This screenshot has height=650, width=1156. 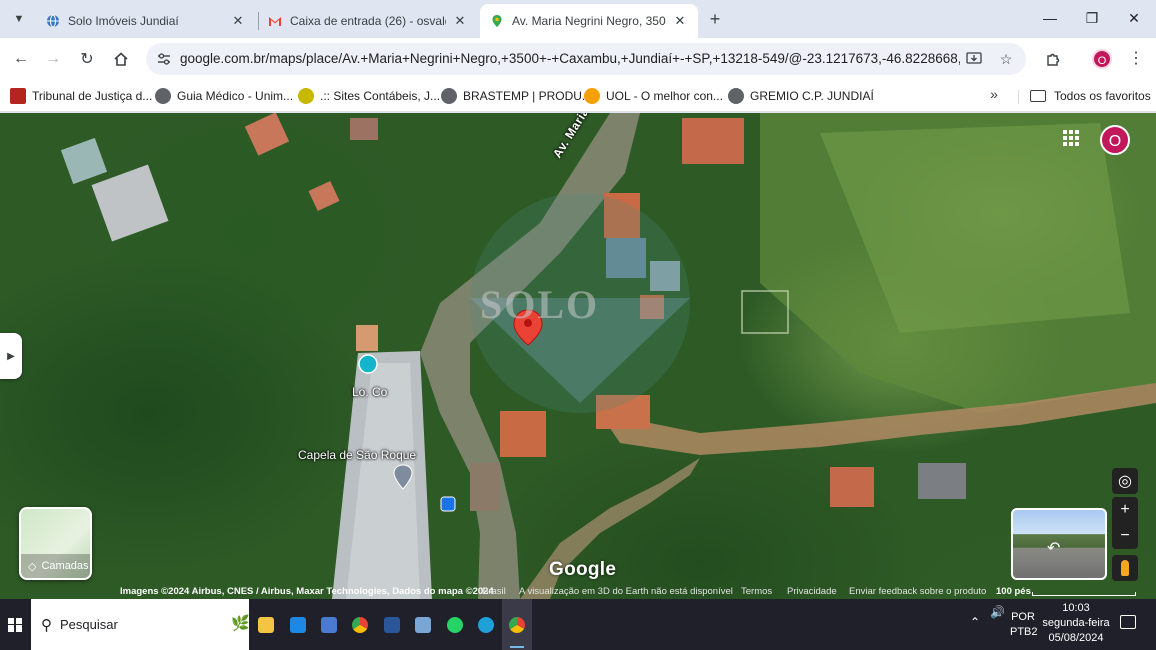 I want to click on tab-gmail: Caixa de entrada (26) - osvaldo ✕, so click(x=368, y=21).